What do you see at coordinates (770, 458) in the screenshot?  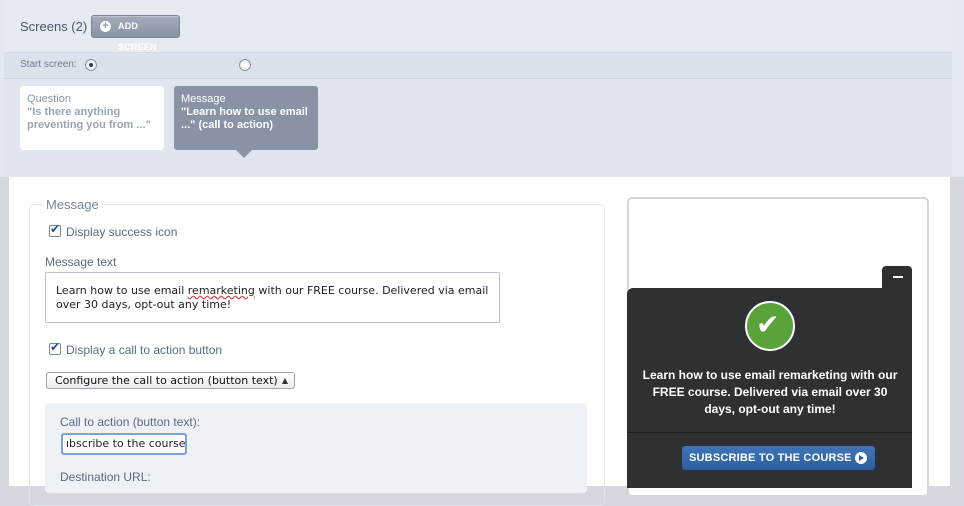 I see `subscribe-label: SUBSCRIBE TO THE COURSE` at bounding box center [770, 458].